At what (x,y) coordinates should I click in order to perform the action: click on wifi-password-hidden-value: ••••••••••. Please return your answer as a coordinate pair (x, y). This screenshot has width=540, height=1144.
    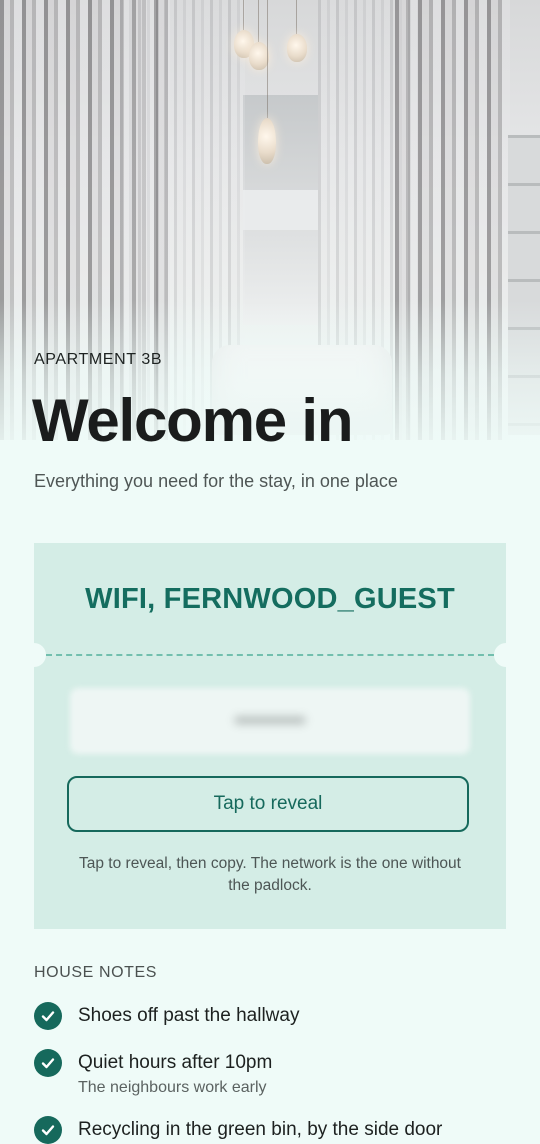
    Looking at the image, I should click on (270, 720).